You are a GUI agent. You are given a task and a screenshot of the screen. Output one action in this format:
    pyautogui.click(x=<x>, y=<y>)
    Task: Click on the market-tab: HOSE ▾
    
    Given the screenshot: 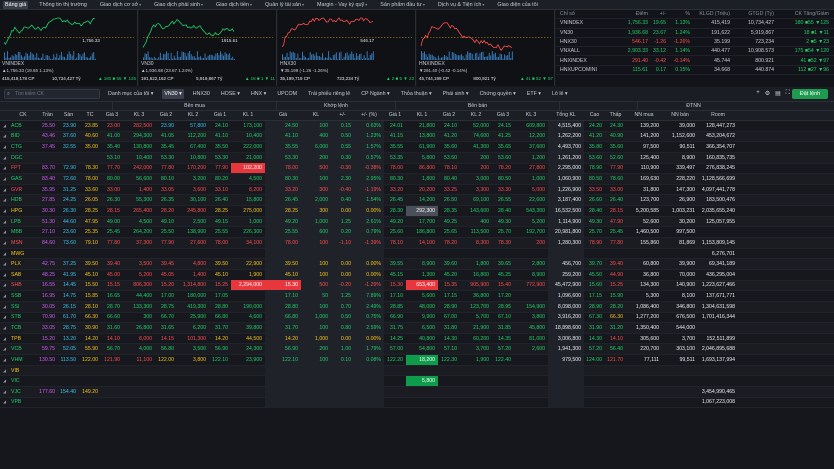 What is the action you would take?
    pyautogui.click(x=230, y=94)
    